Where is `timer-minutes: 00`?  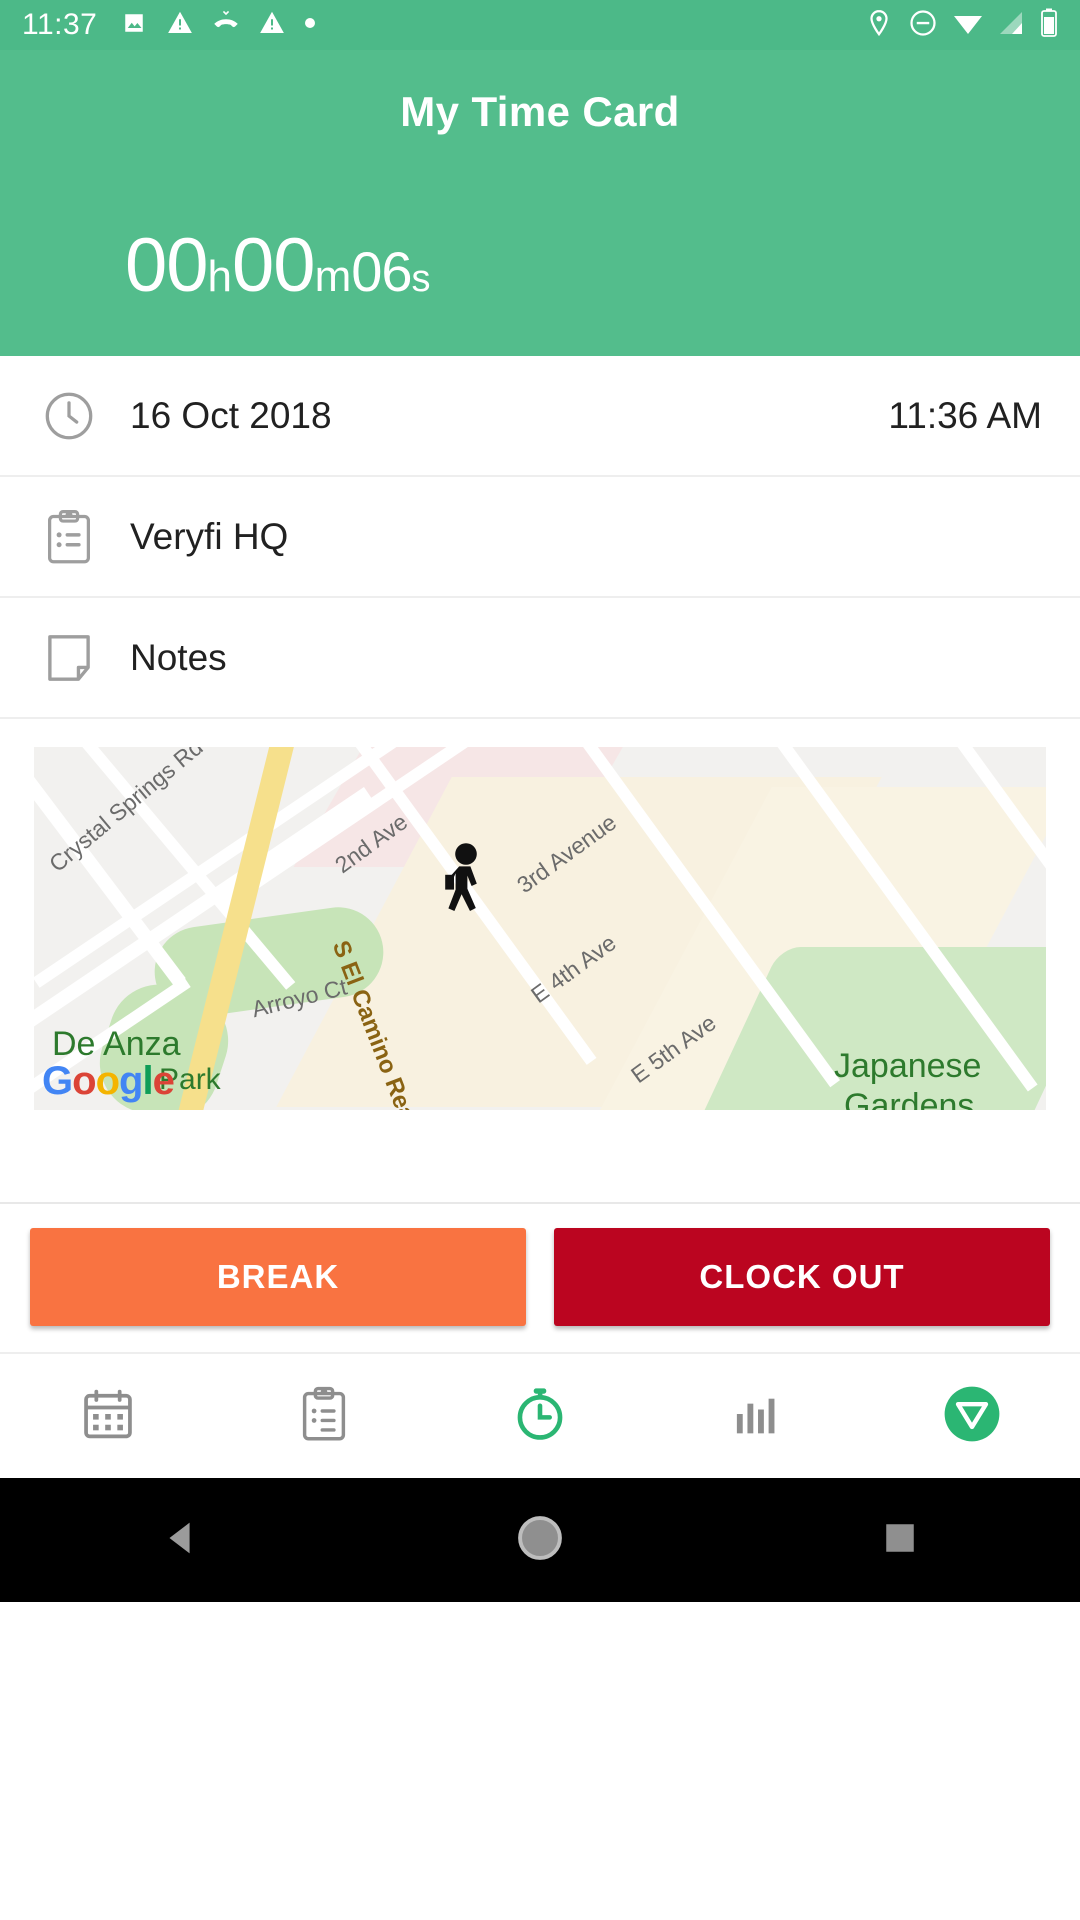 timer-minutes: 00 is located at coordinates (274, 265).